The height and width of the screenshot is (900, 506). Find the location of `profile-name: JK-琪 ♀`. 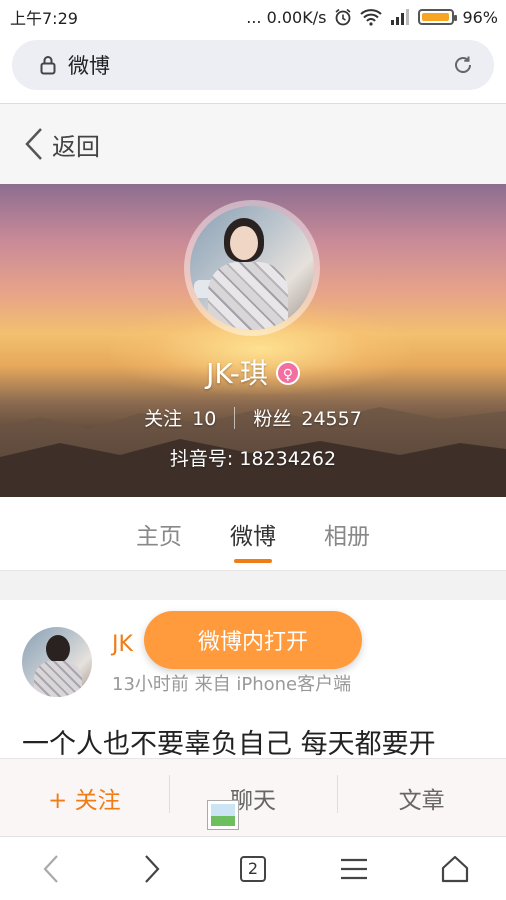

profile-name: JK-琪 ♀ is located at coordinates (253, 372).